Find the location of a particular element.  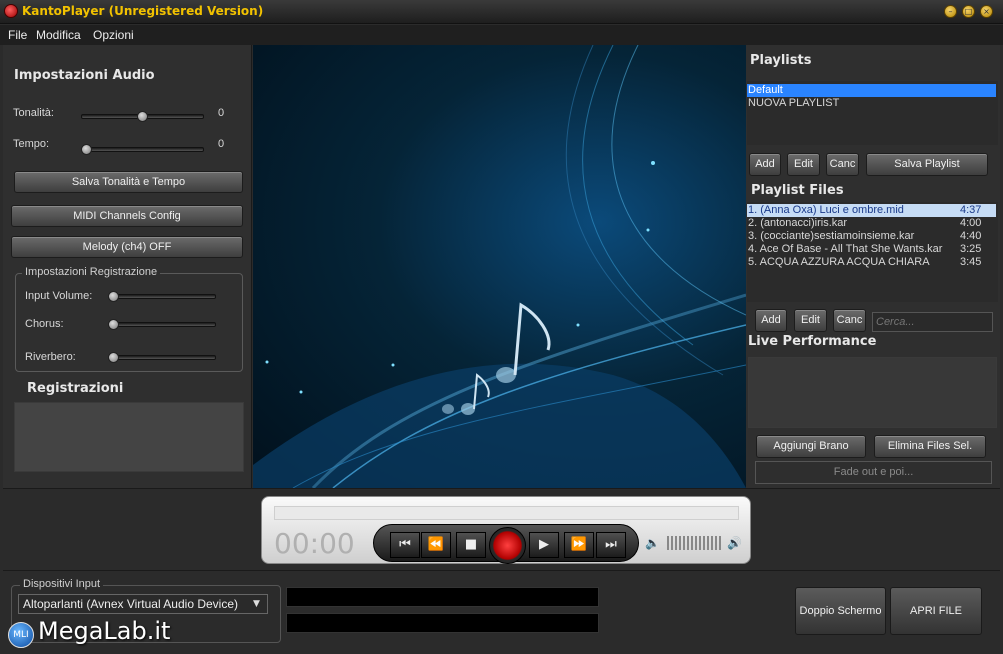

tonalita-slider-knob is located at coordinates (142, 116).